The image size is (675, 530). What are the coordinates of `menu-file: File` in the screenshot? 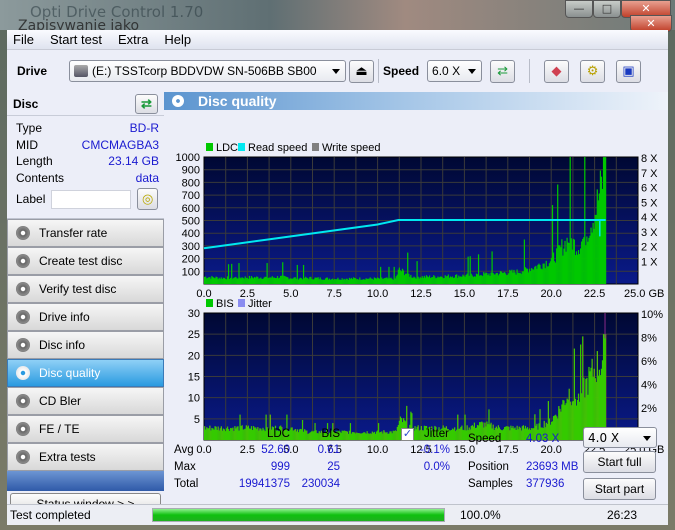 It's located at (23, 39).